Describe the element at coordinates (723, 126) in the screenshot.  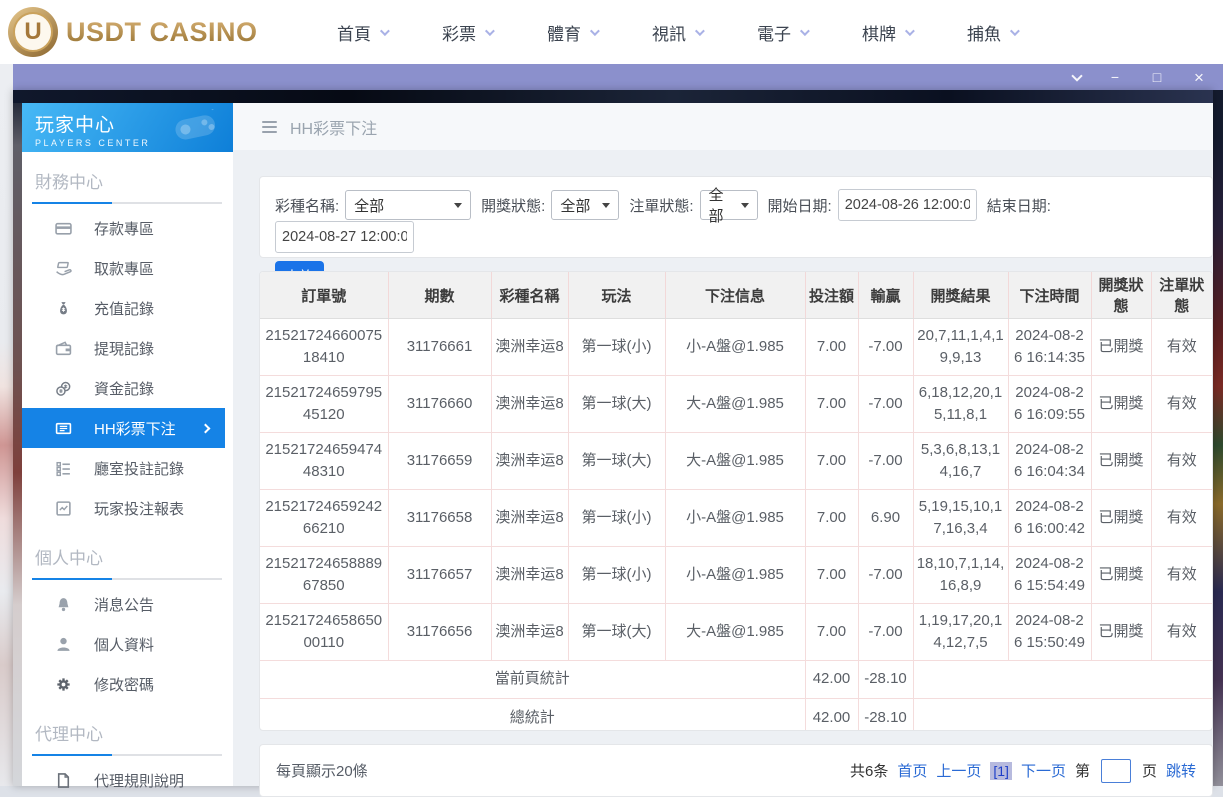
I see `content-header: HH彩票下注` at that location.